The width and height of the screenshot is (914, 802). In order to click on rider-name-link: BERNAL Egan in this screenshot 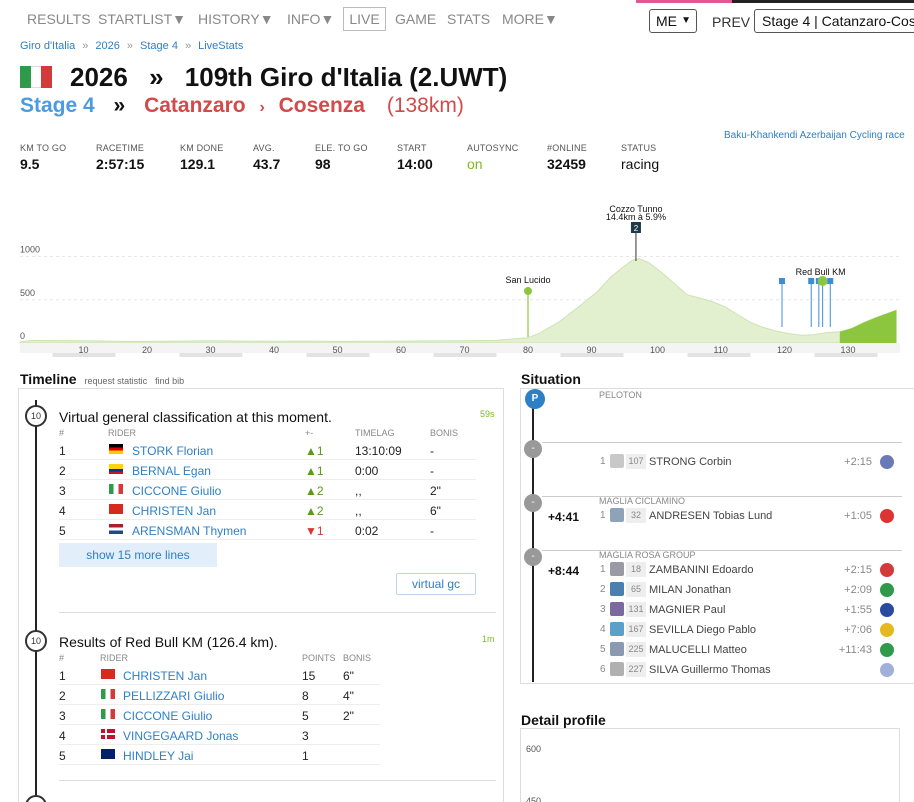, I will do `click(171, 471)`.